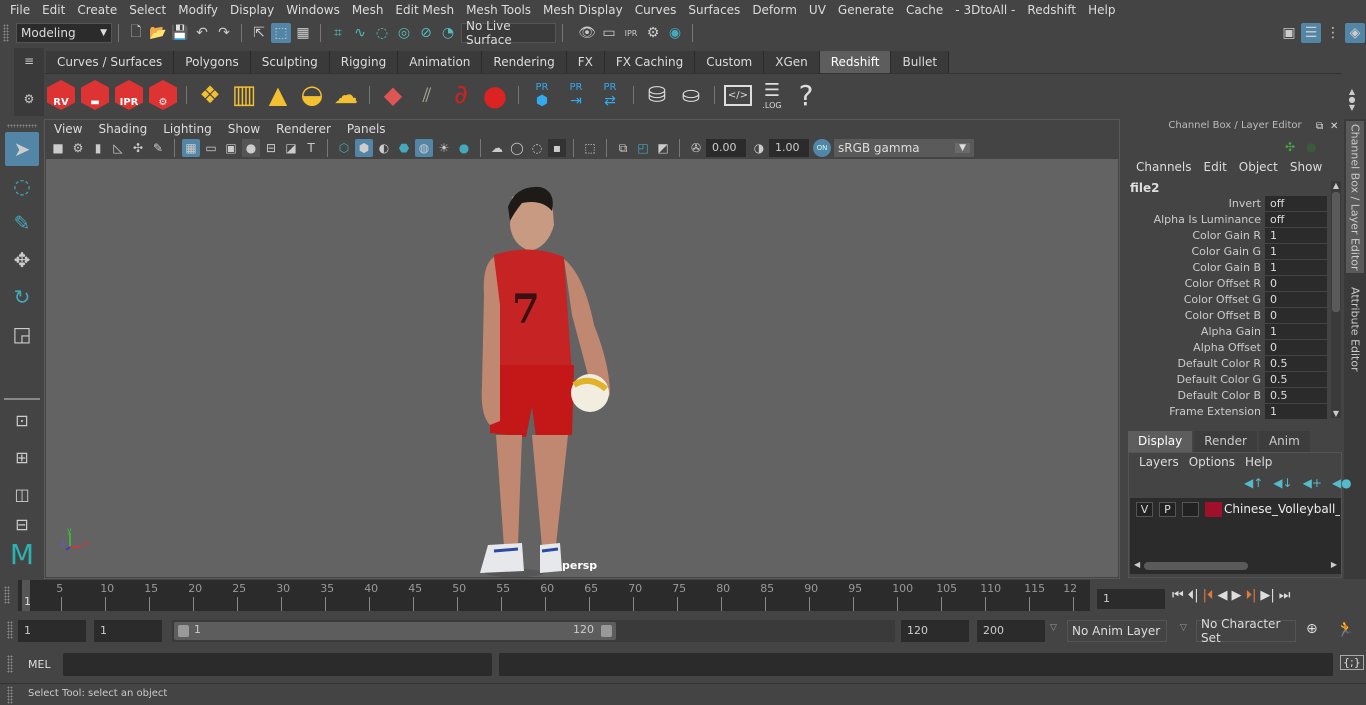  Describe the element at coordinates (1312, 629) in the screenshot. I see `auto-key-icon: ⊕` at that location.